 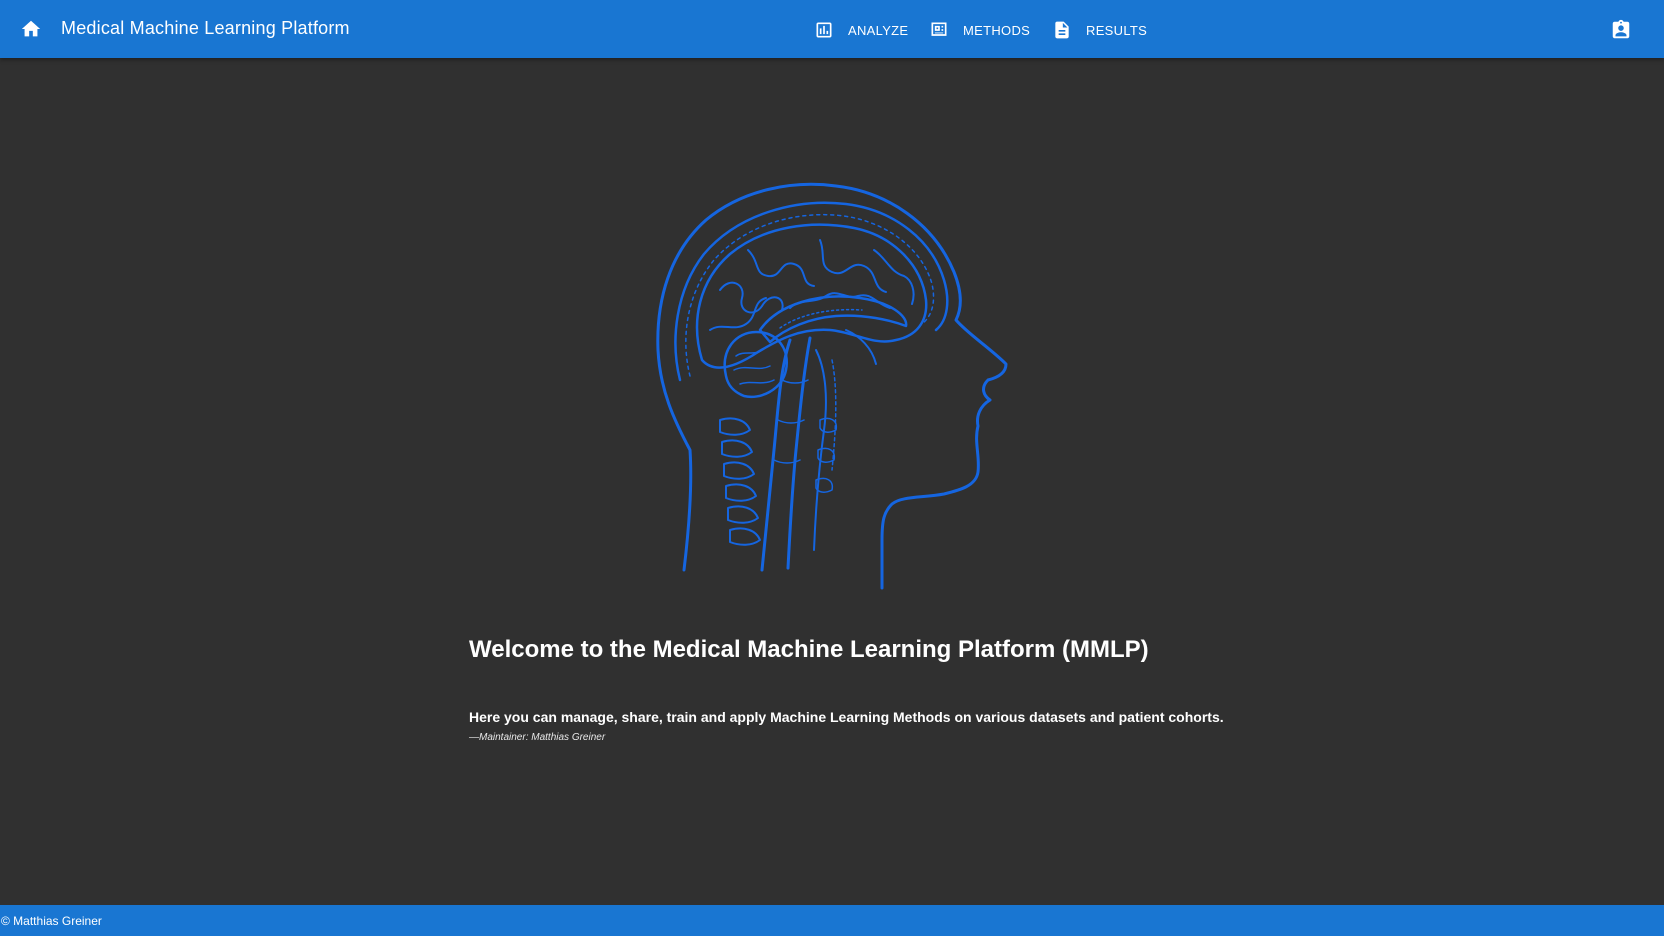 I want to click on nav-methods: METHODS, so click(x=978, y=30).